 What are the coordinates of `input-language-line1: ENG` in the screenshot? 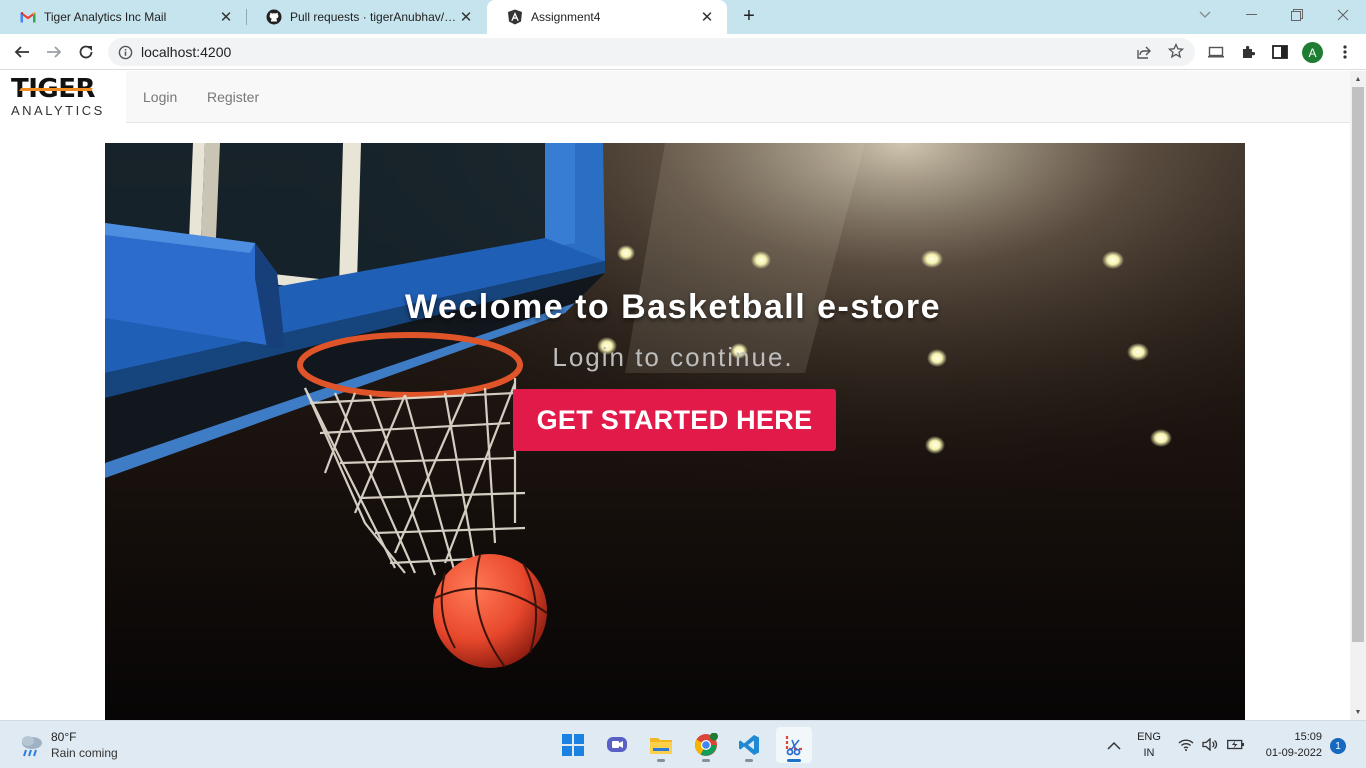 It's located at (1149, 737).